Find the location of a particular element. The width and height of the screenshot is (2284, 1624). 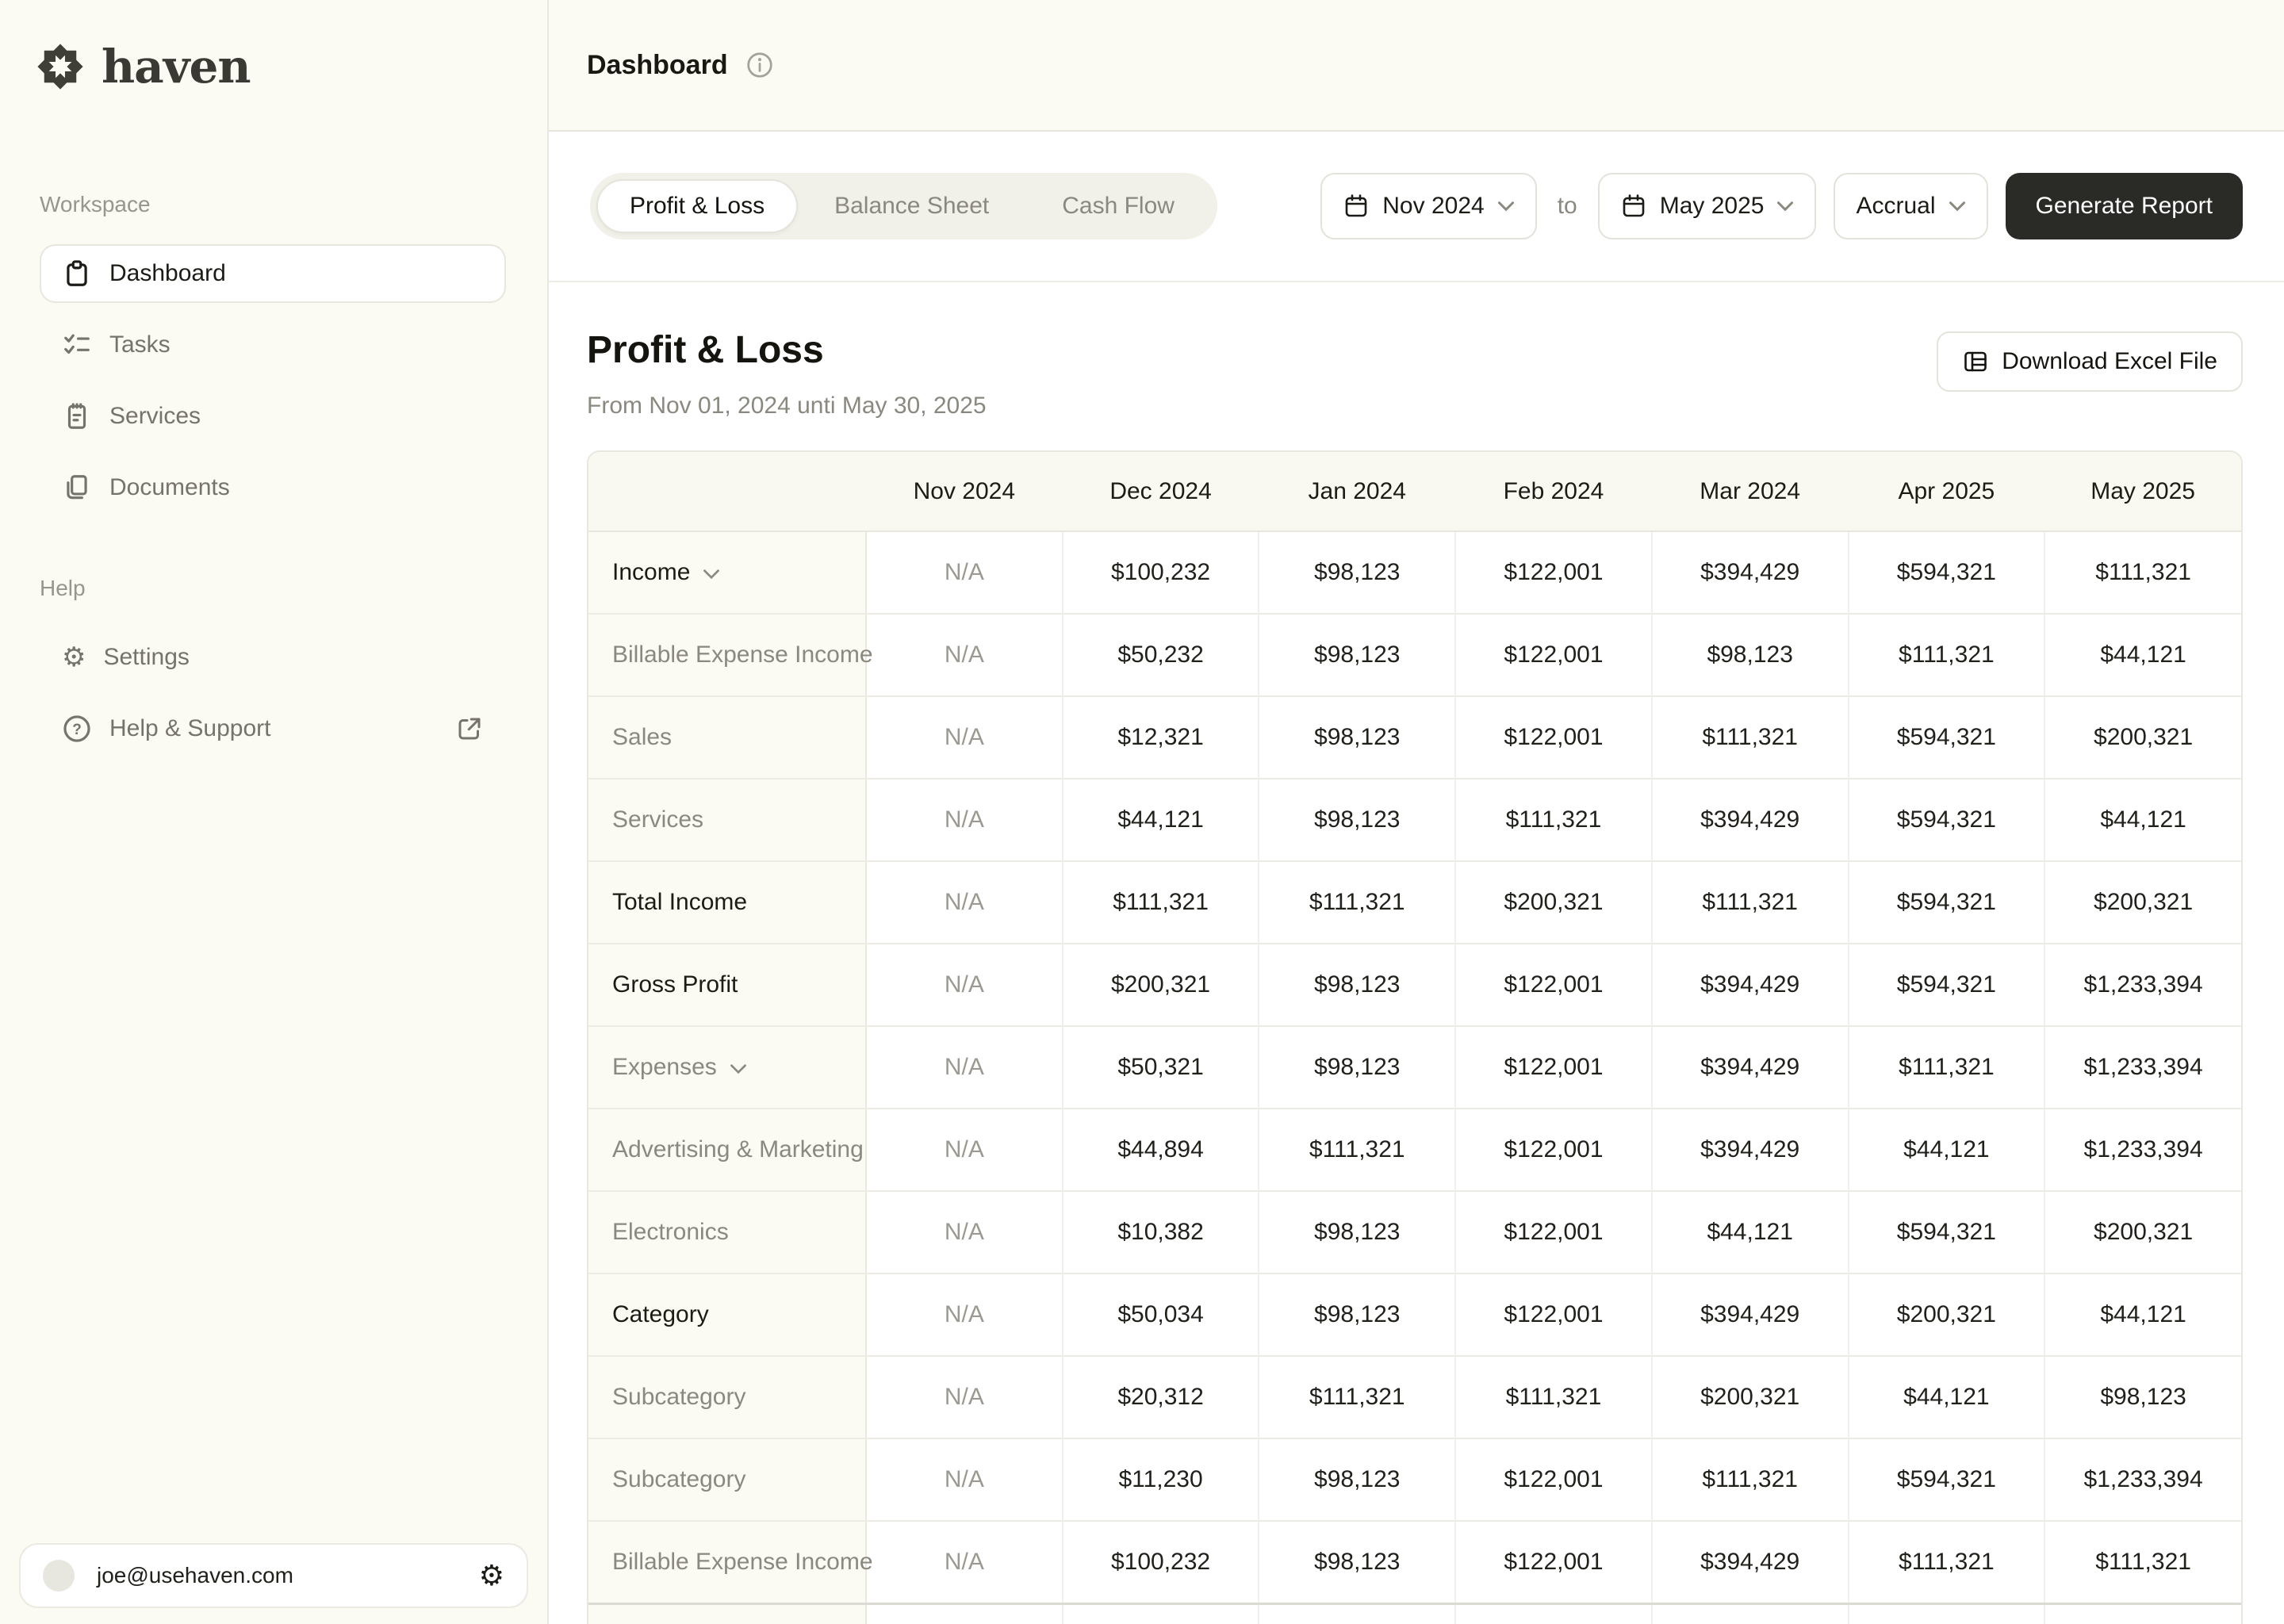

column-header: Mar 2024 is located at coordinates (1750, 492).